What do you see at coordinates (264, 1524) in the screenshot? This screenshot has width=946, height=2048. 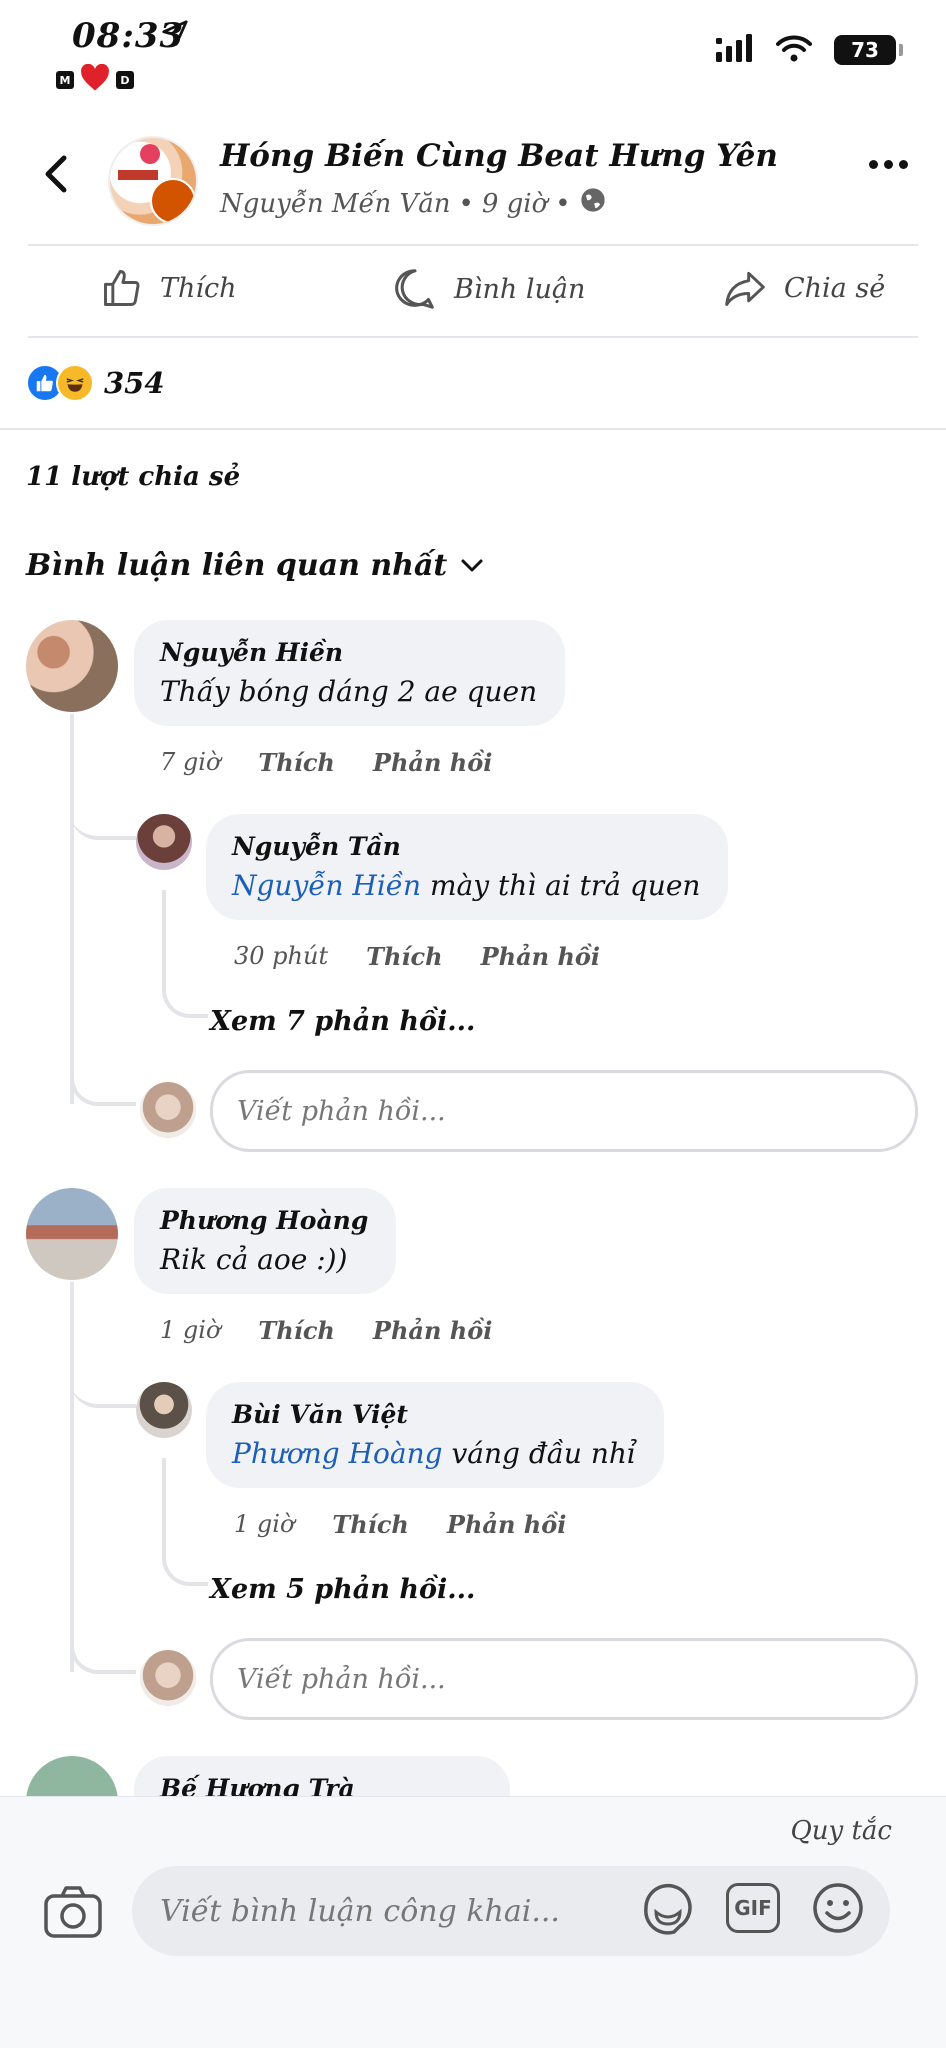 I see `reply-time: 1 giờ` at bounding box center [264, 1524].